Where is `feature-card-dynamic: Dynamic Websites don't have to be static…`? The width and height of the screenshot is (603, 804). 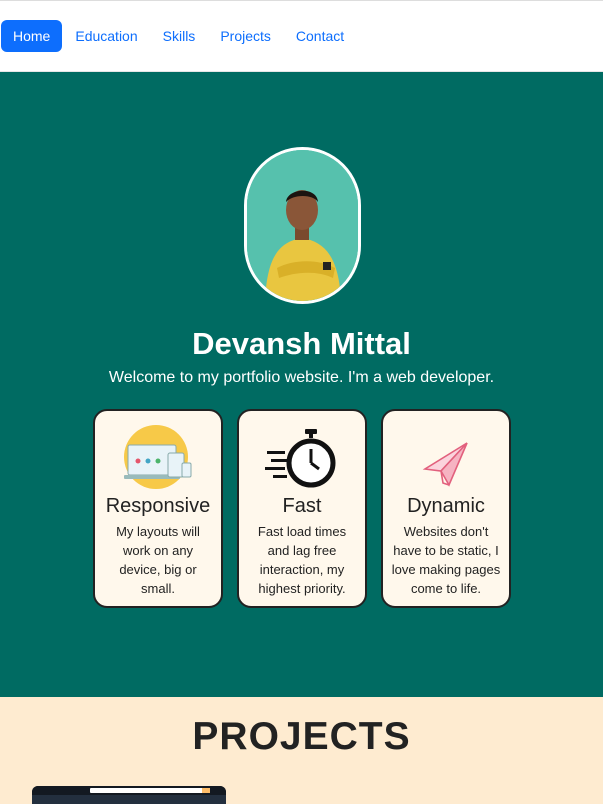 feature-card-dynamic: Dynamic Websites don't have to be static… is located at coordinates (446, 508).